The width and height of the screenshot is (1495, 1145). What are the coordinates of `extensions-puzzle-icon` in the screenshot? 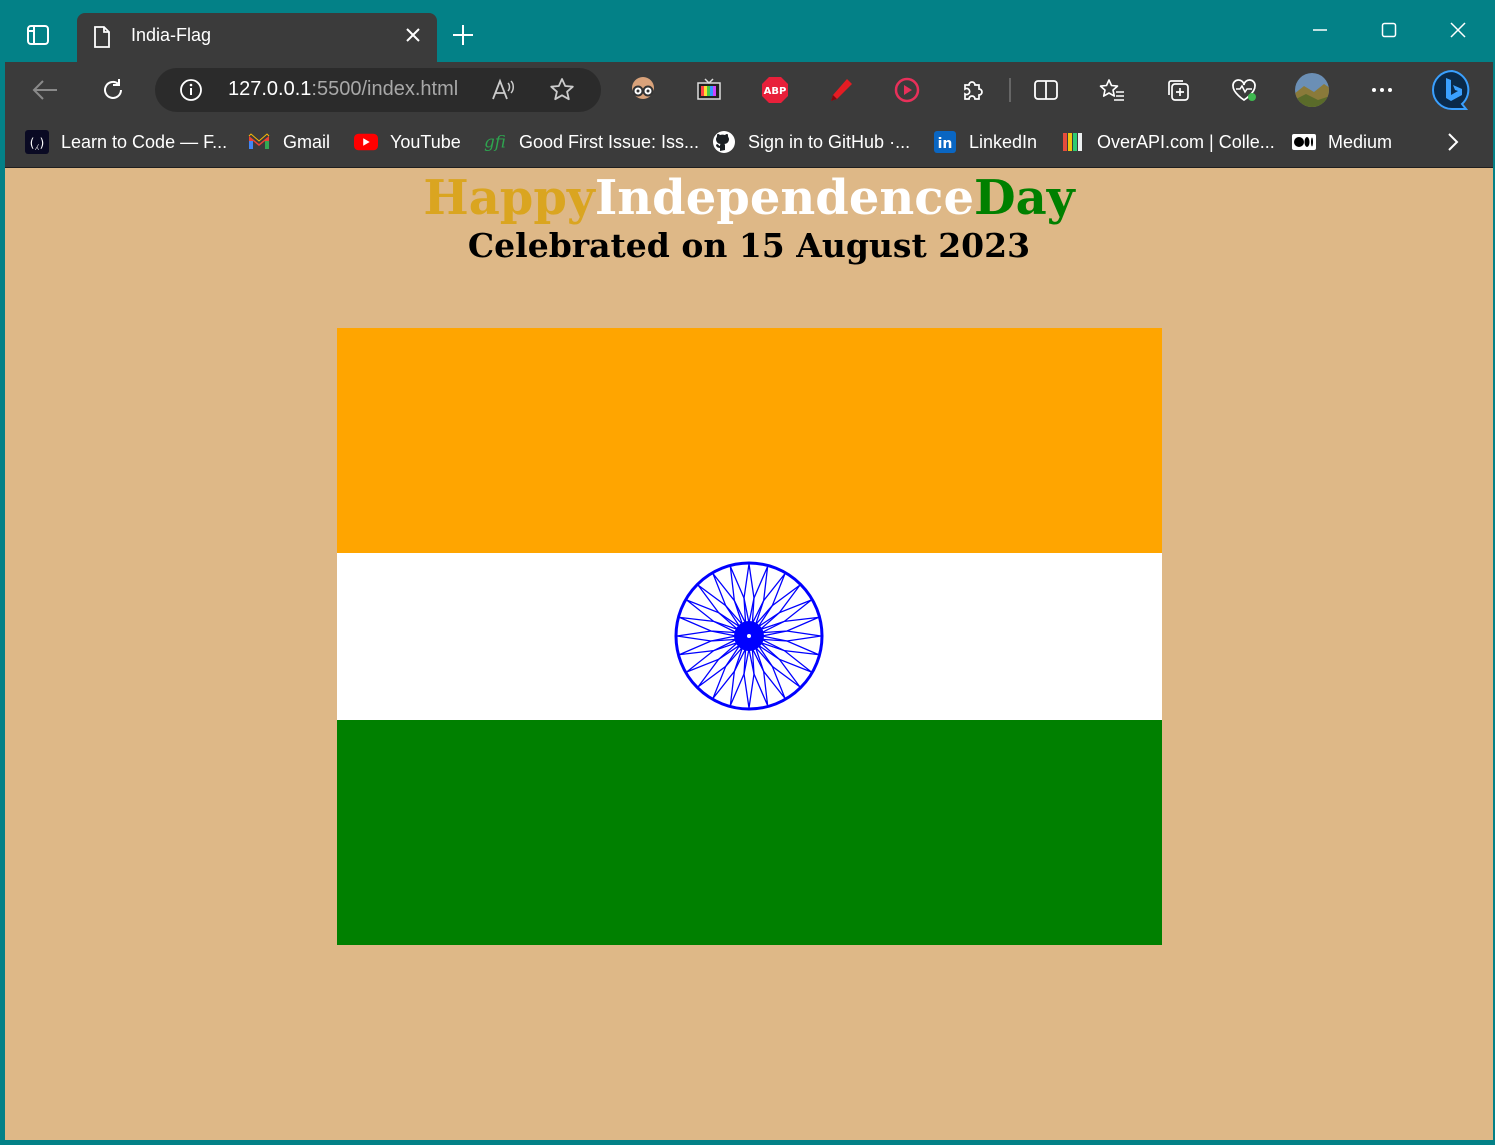 It's located at (973, 90).